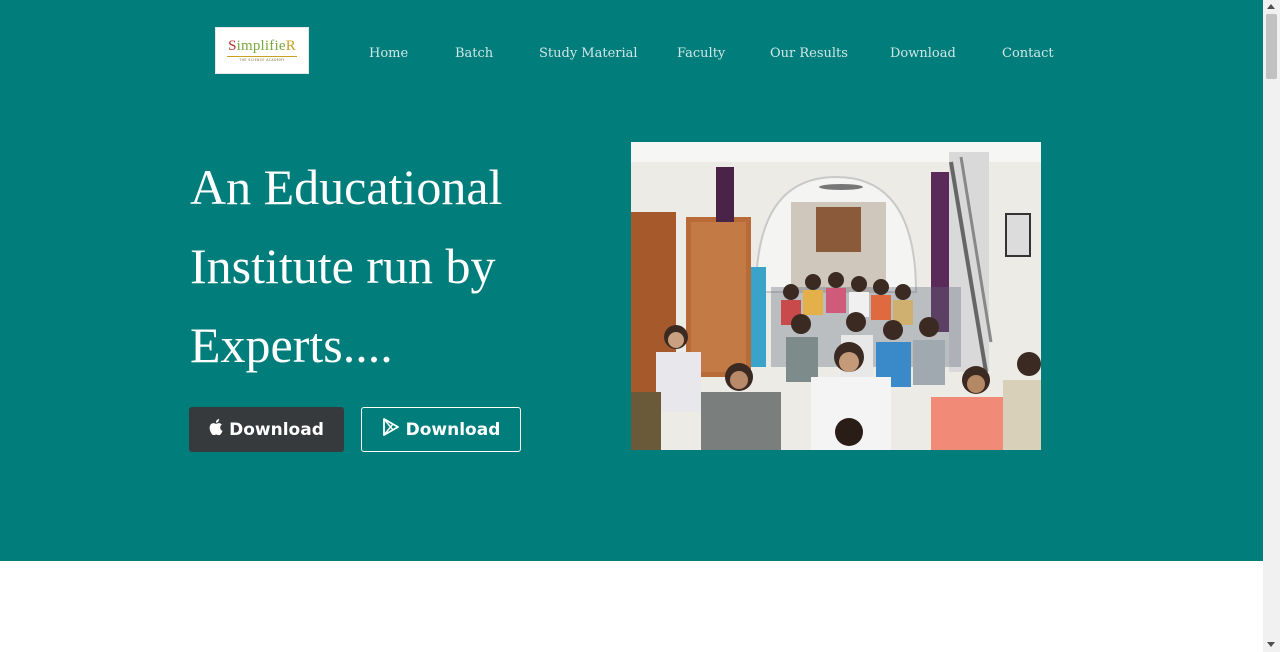 This screenshot has width=1280, height=652. I want to click on headline-line-2: Institute run by, so click(343, 266).